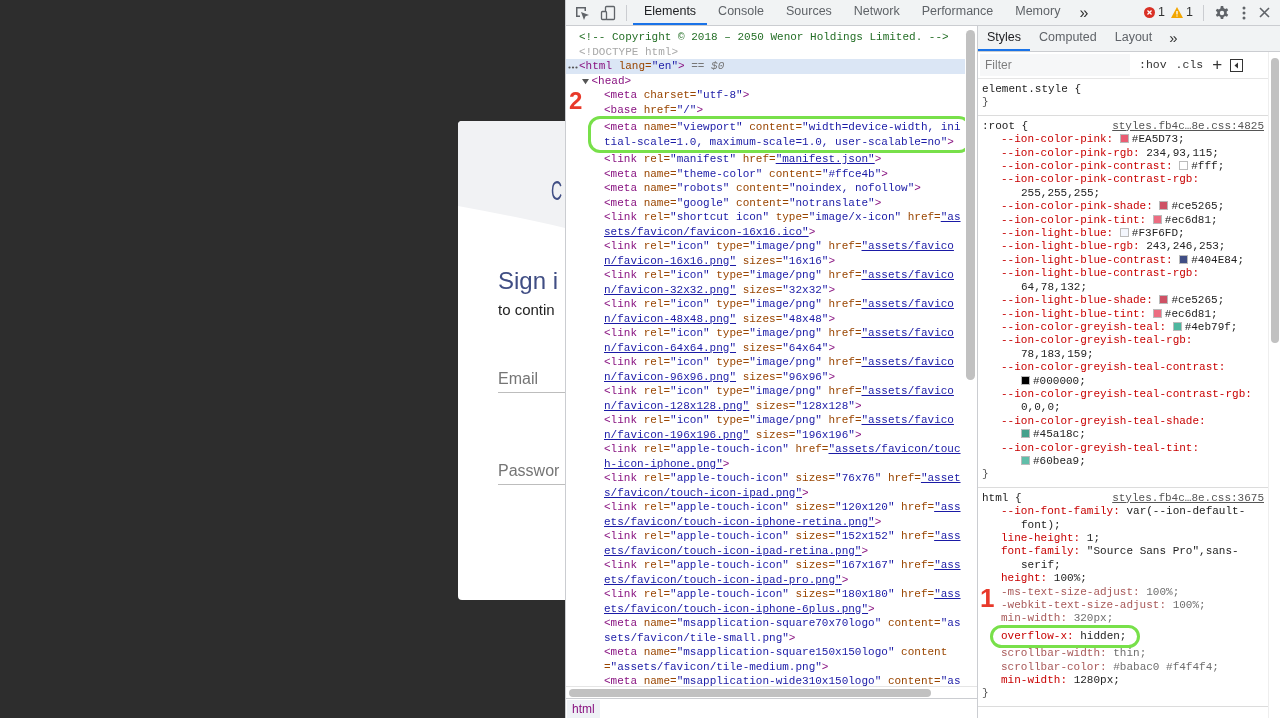  Describe the element at coordinates (1132, 636) in the screenshot. I see `css-declaration: overflow-x: hidden;` at that location.